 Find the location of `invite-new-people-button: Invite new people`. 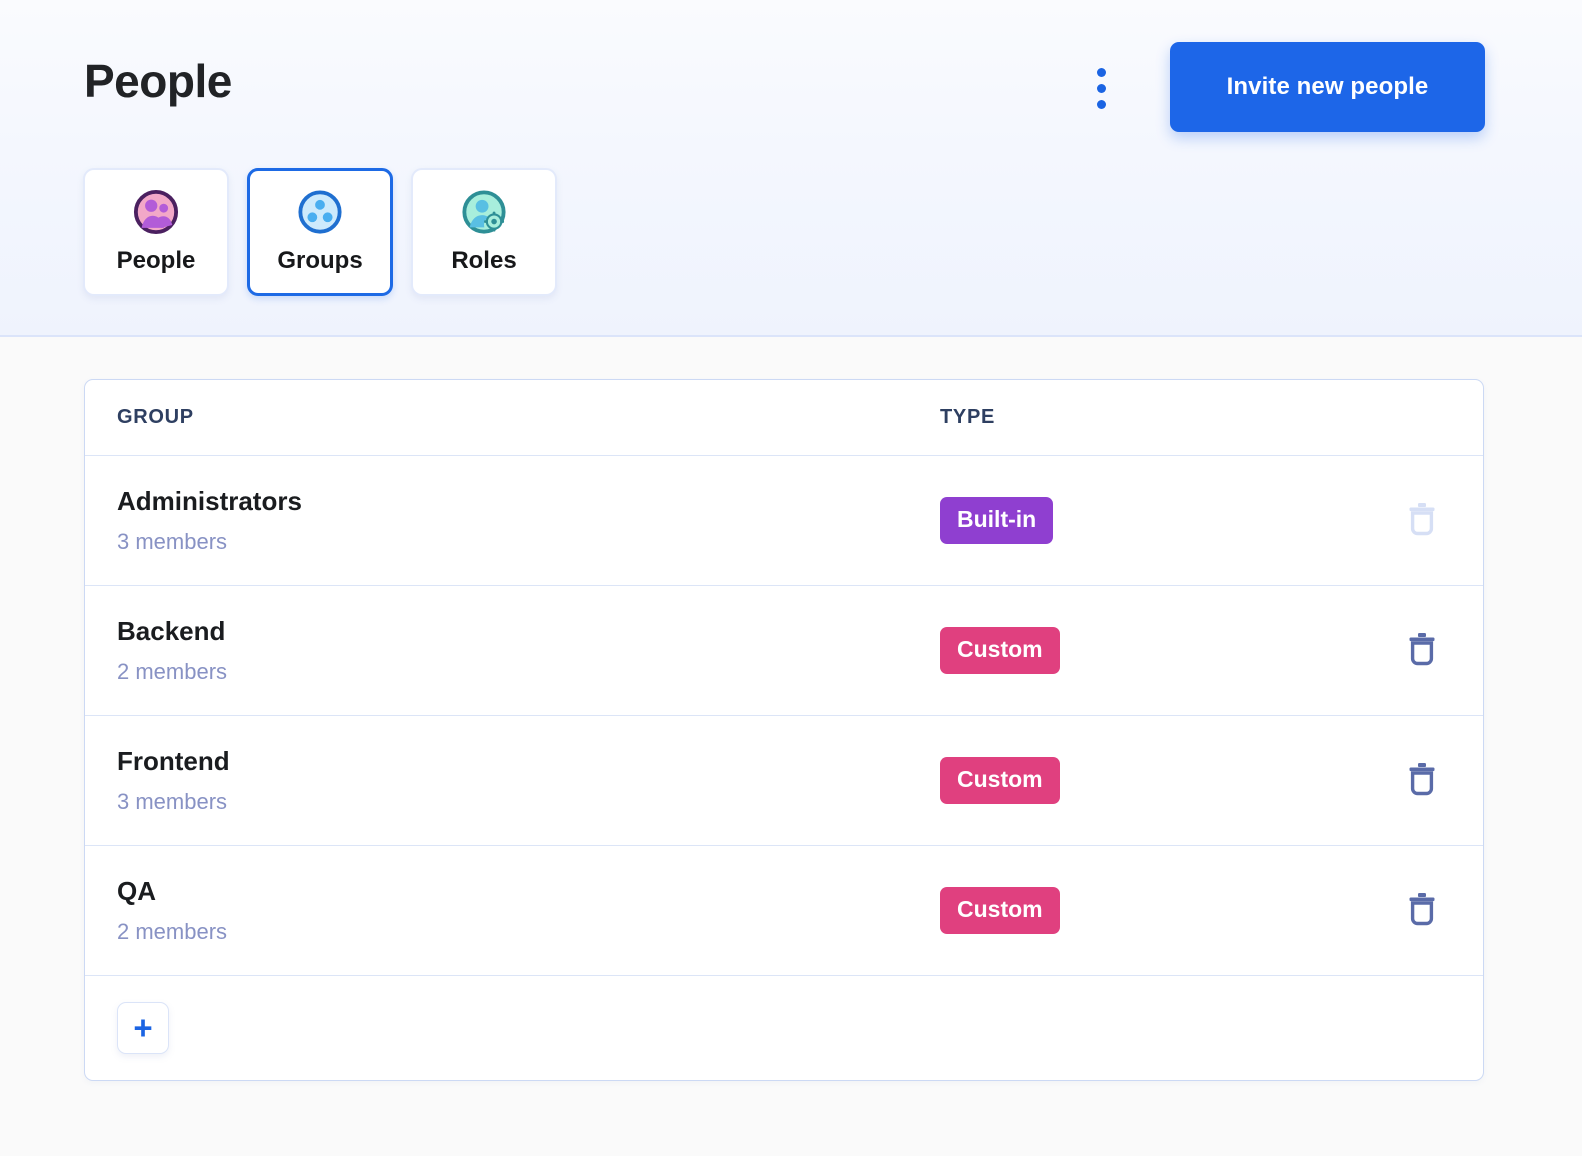

invite-new-people-button: Invite new people is located at coordinates (1327, 87).